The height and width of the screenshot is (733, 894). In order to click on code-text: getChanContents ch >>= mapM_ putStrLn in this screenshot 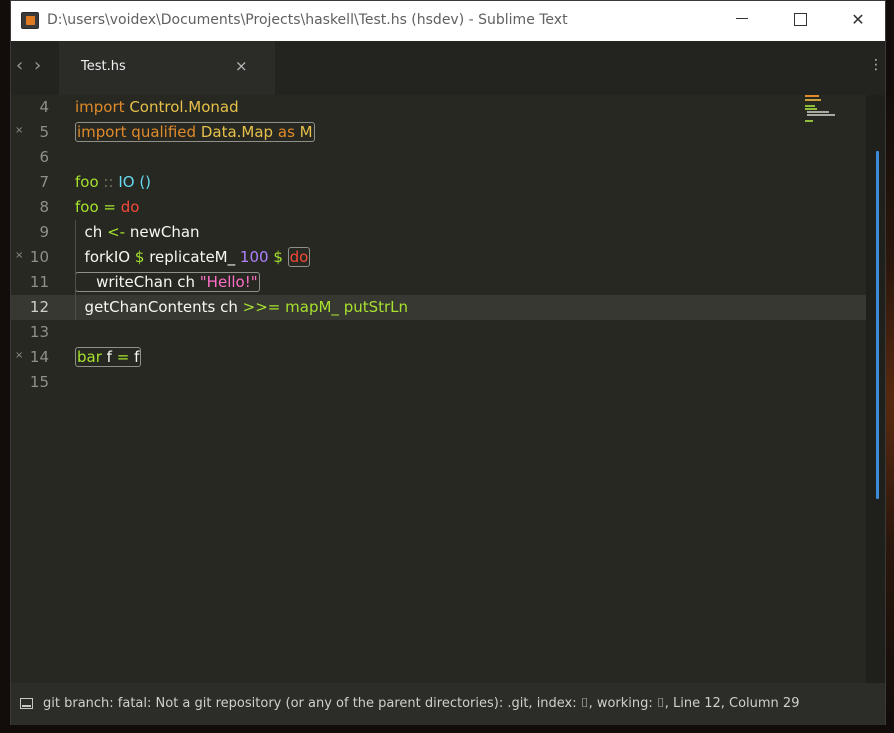, I will do `click(242, 307)`.